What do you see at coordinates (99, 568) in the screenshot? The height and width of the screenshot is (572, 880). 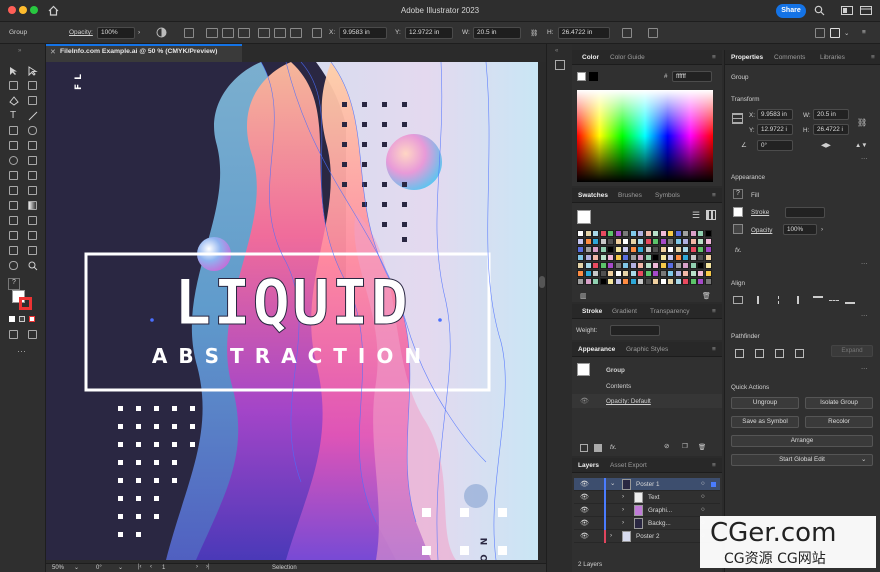 I see `rotation-value: 0°` at bounding box center [99, 568].